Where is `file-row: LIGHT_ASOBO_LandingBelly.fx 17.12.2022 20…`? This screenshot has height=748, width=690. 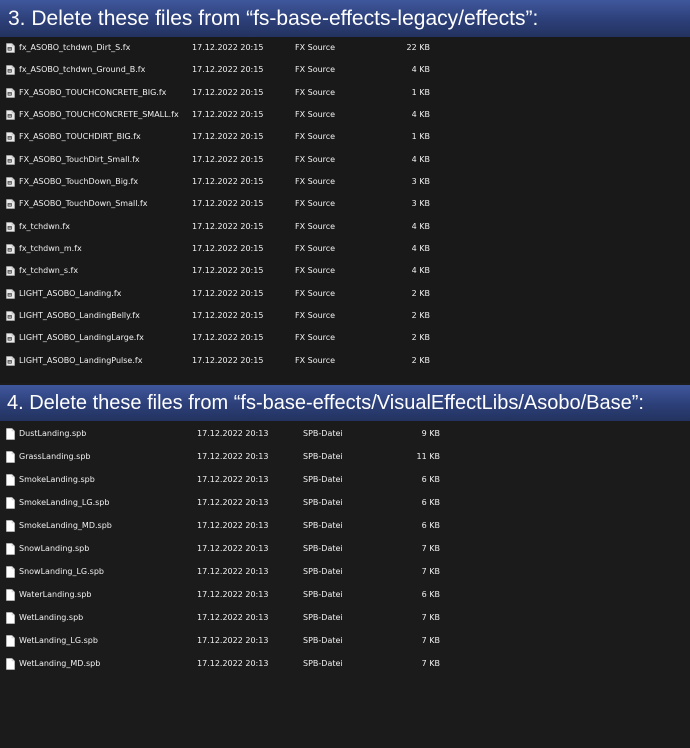 file-row: LIGHT_ASOBO_LandingBelly.fx 17.12.2022 20… is located at coordinates (345, 316).